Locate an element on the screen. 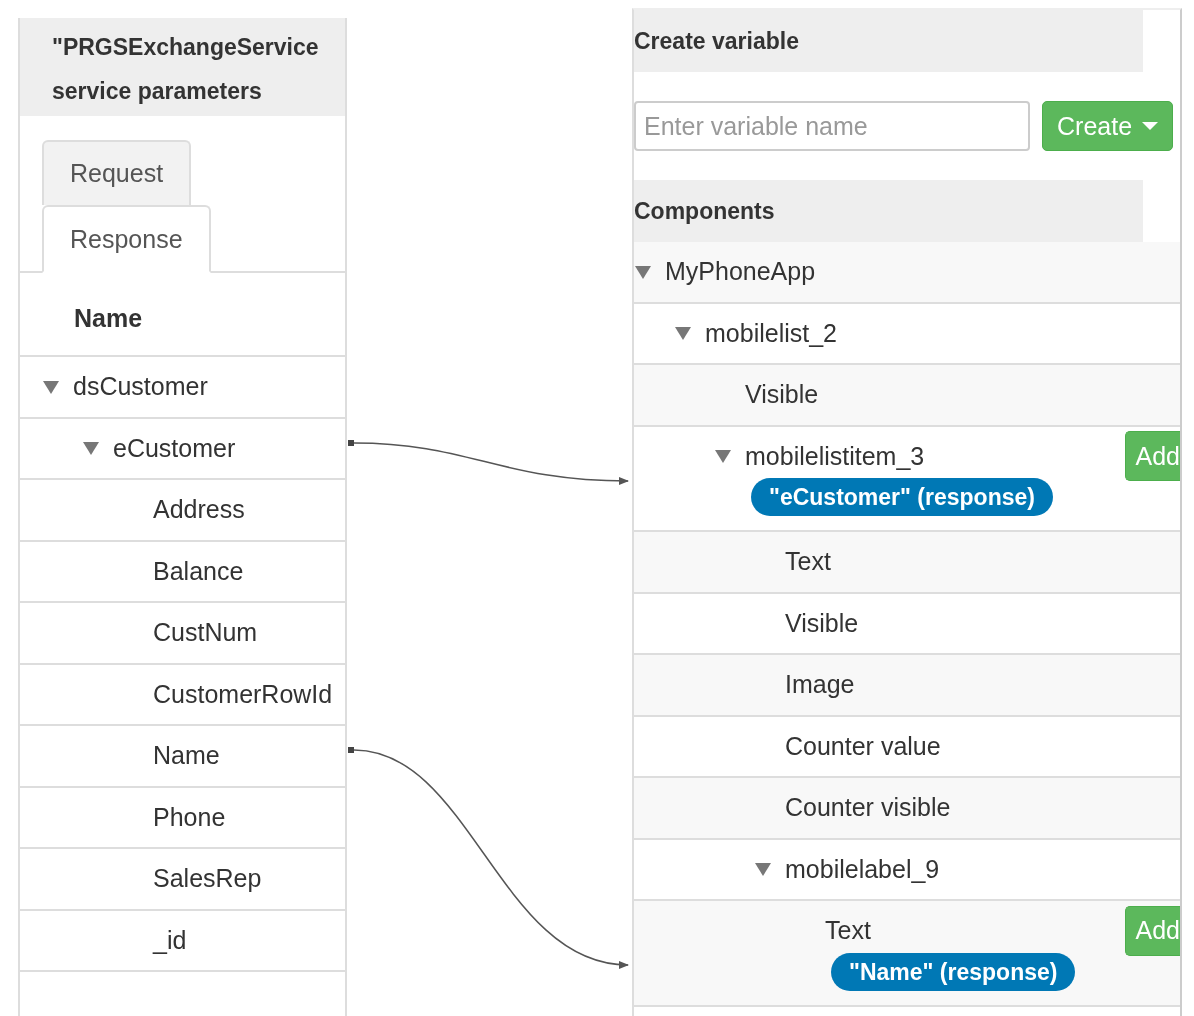  binding-badge: "Name" (response) is located at coordinates (953, 971).